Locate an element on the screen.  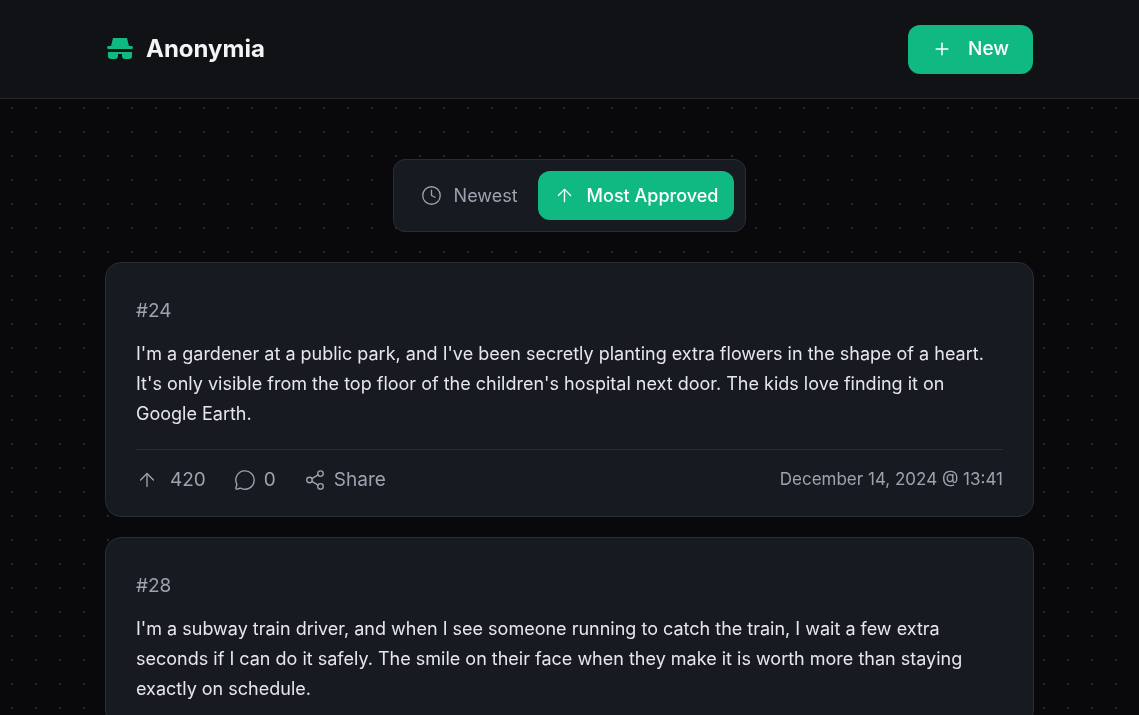
sort-tab: Newest is located at coordinates (469, 195).